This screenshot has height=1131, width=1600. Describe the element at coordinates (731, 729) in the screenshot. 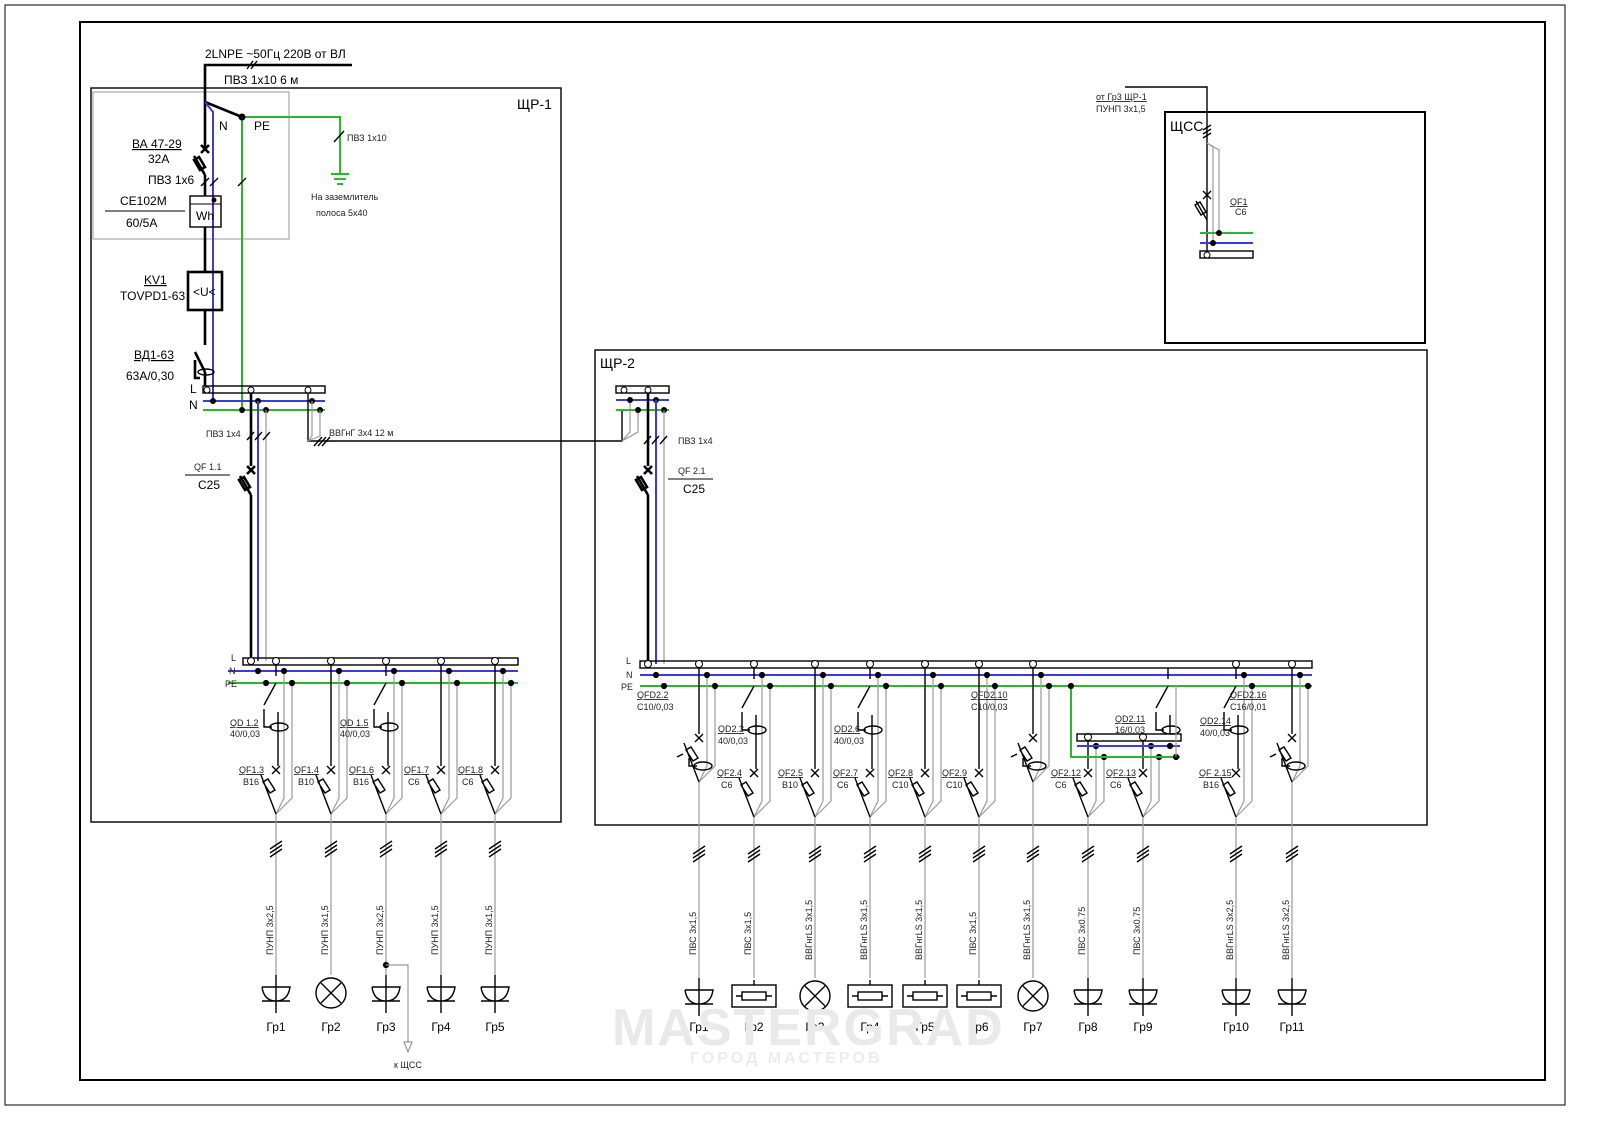

I see `rcd-label: QD2.3` at that location.